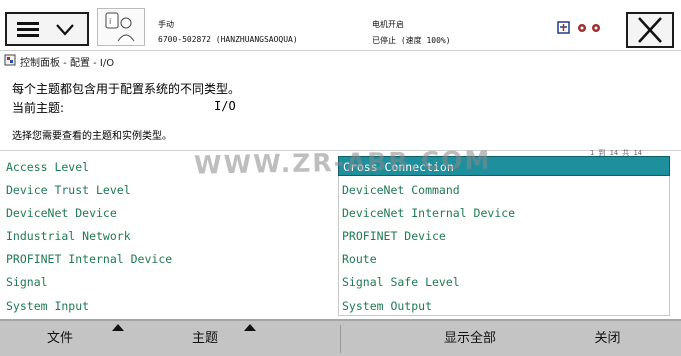 This screenshot has height=356, width=681. What do you see at coordinates (166, 24) in the screenshot?
I see `operator-mode-text: 手动` at bounding box center [166, 24].